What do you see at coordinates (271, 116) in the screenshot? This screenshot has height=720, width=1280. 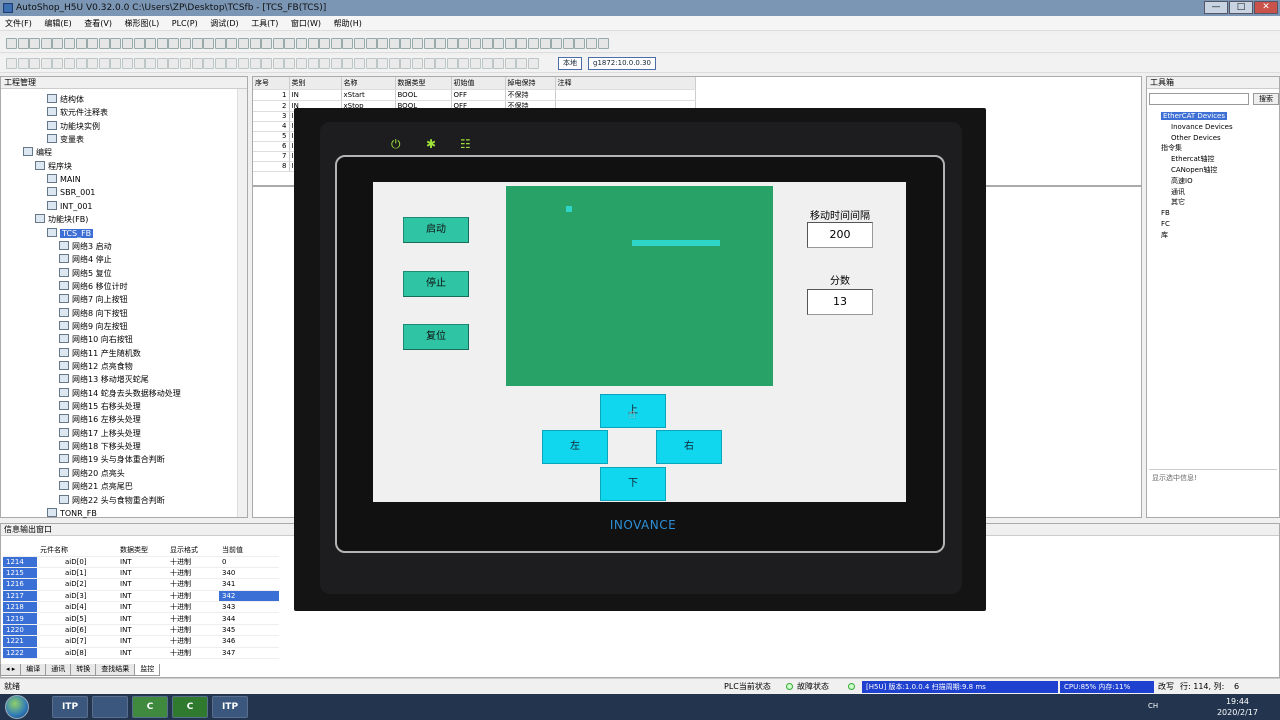 I see `var-table-cell: 3` at bounding box center [271, 116].